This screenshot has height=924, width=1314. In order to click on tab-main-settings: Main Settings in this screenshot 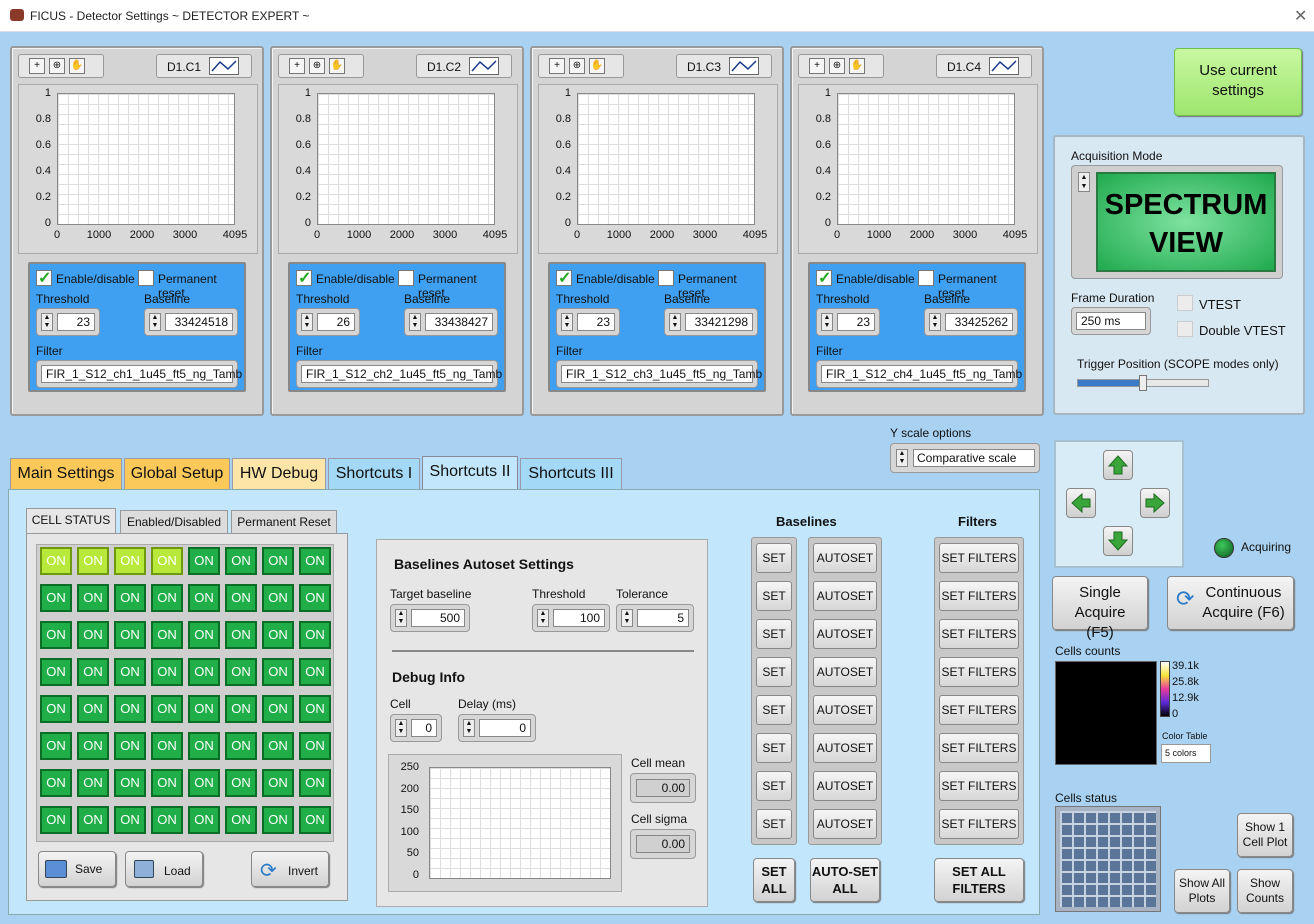, I will do `click(66, 474)`.